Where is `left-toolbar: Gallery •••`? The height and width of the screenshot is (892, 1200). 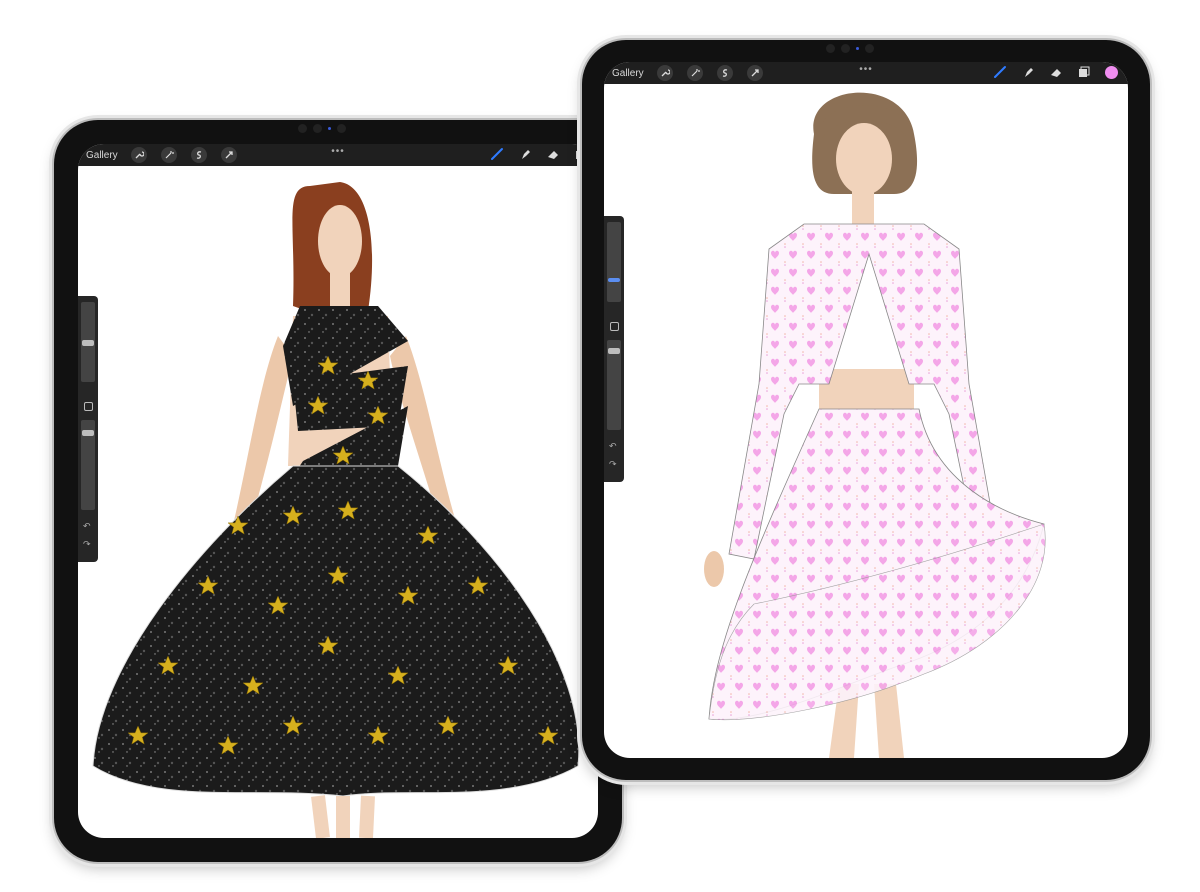
left-toolbar: Gallery ••• is located at coordinates (338, 155).